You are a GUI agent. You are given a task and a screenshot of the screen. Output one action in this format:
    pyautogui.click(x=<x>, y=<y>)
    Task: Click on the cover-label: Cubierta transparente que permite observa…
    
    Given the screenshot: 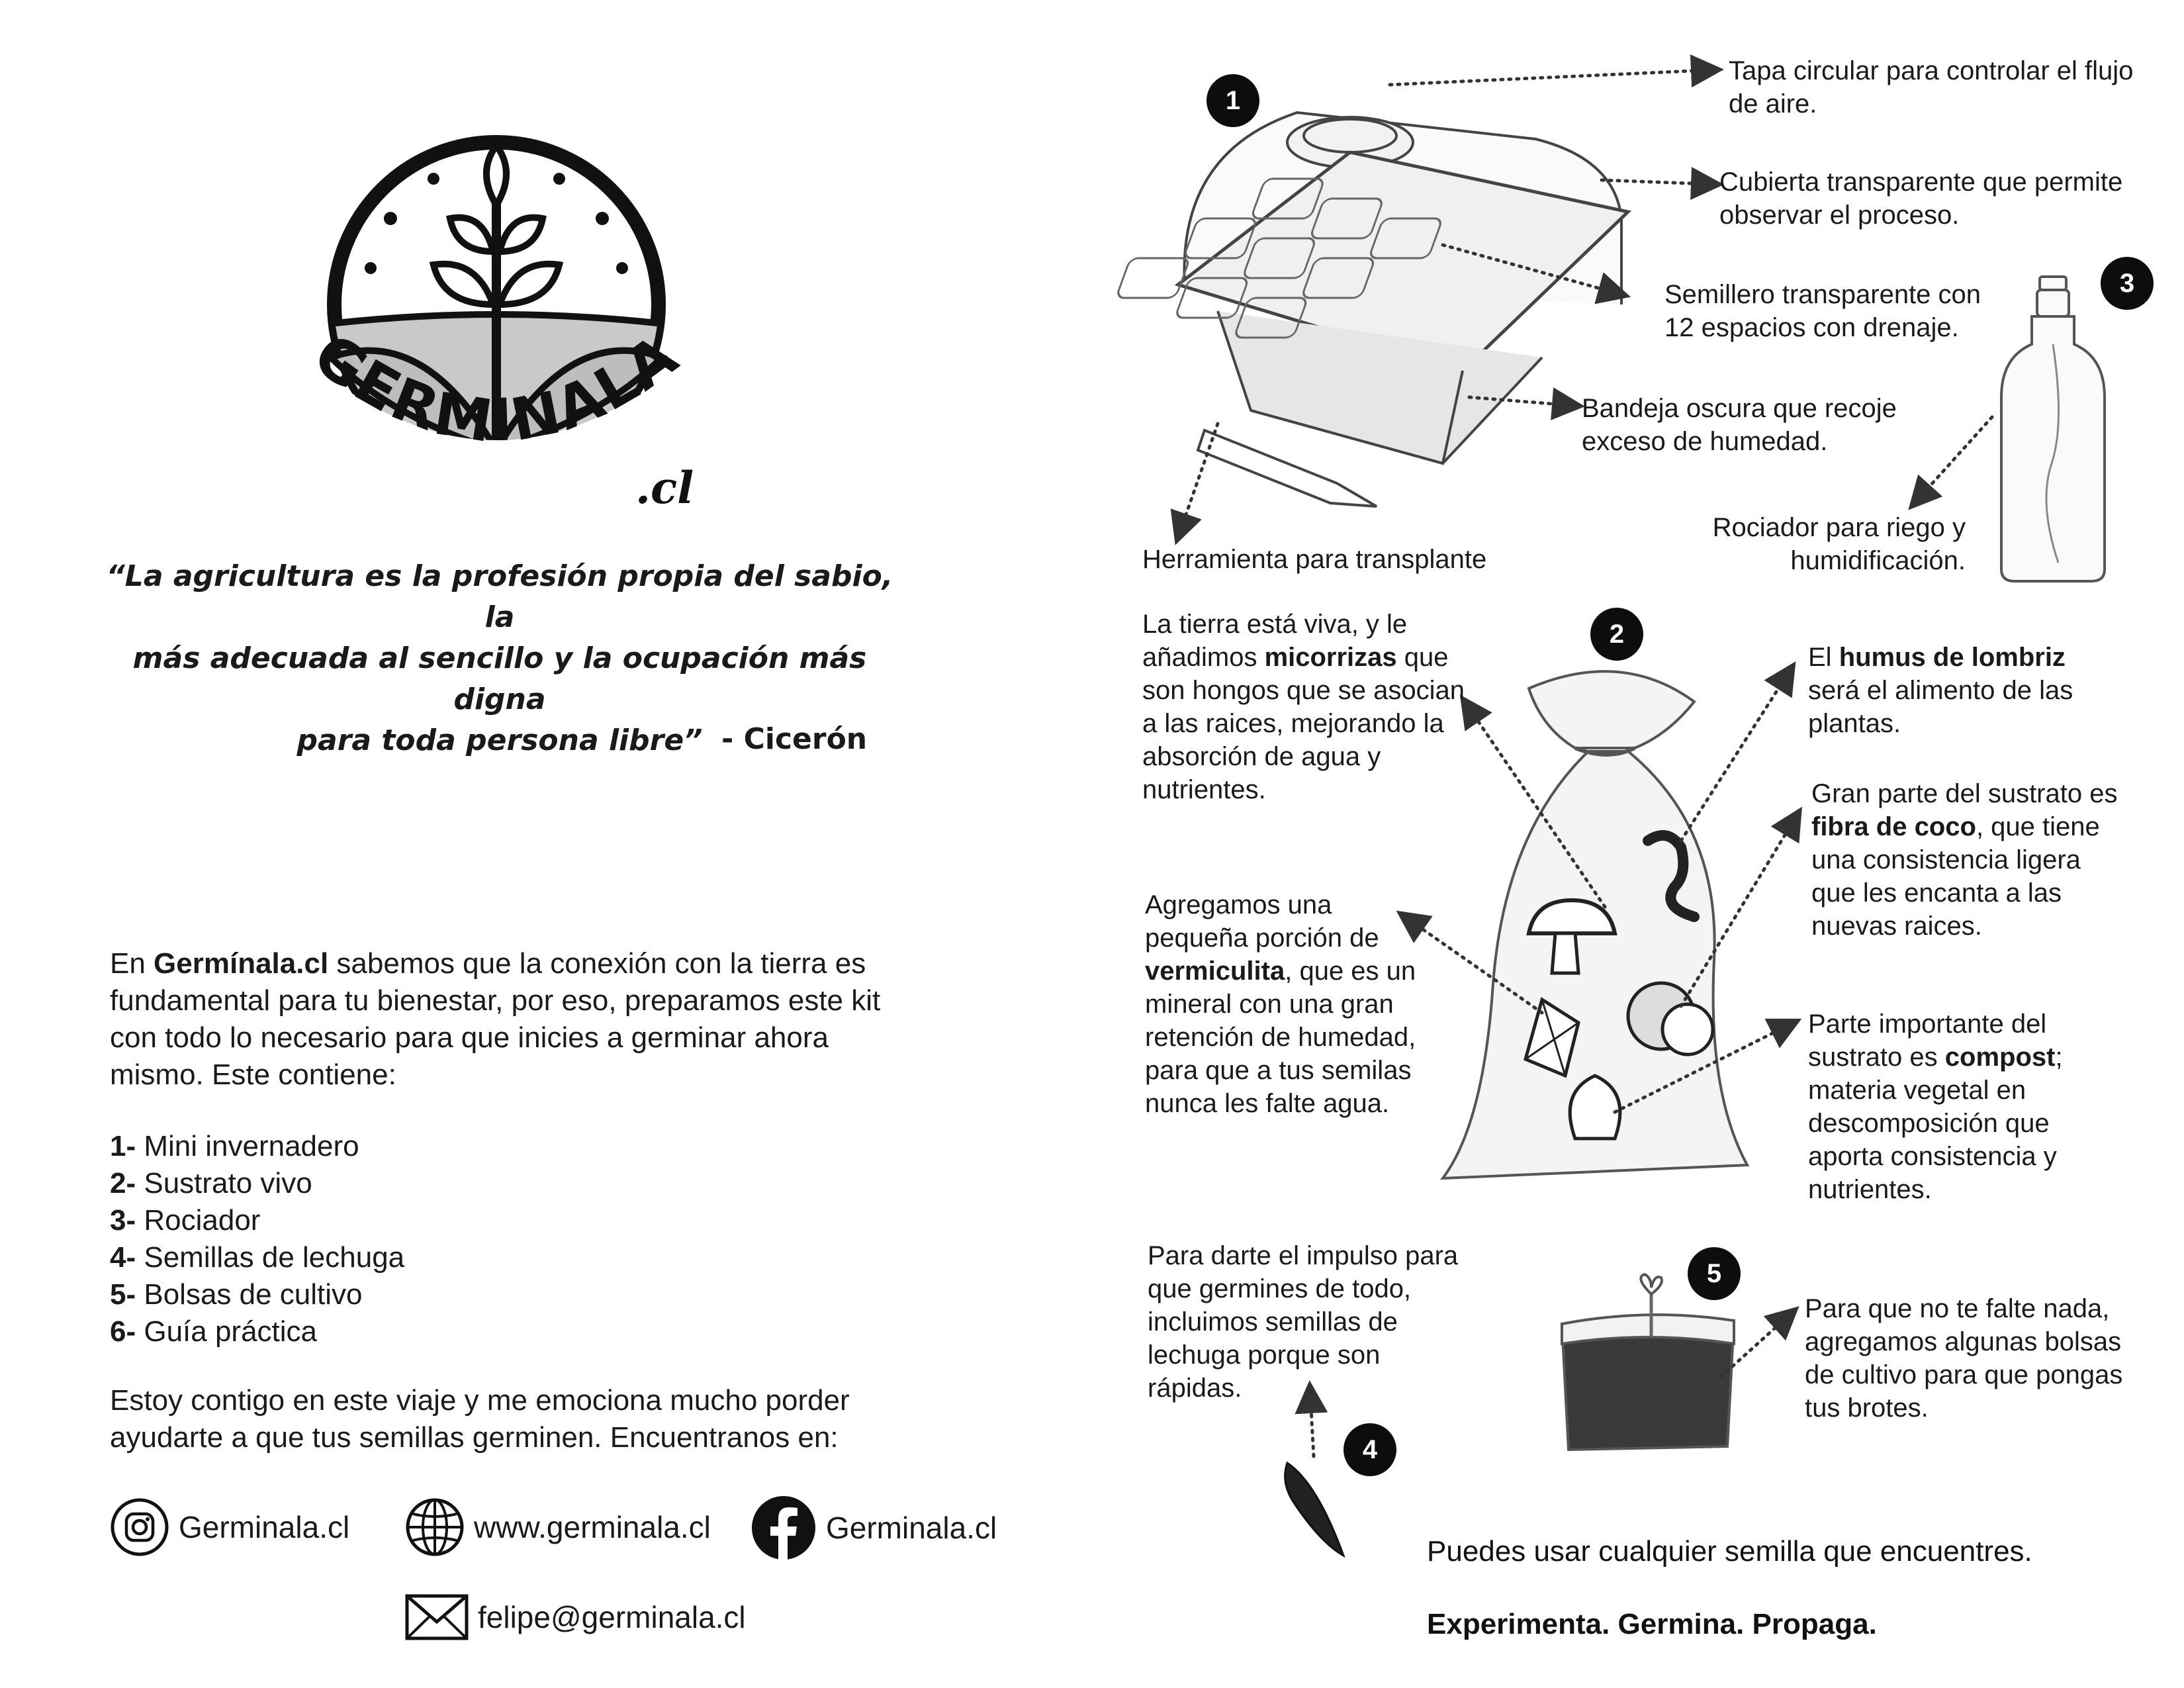 What is the action you would take?
    pyautogui.click(x=1921, y=198)
    